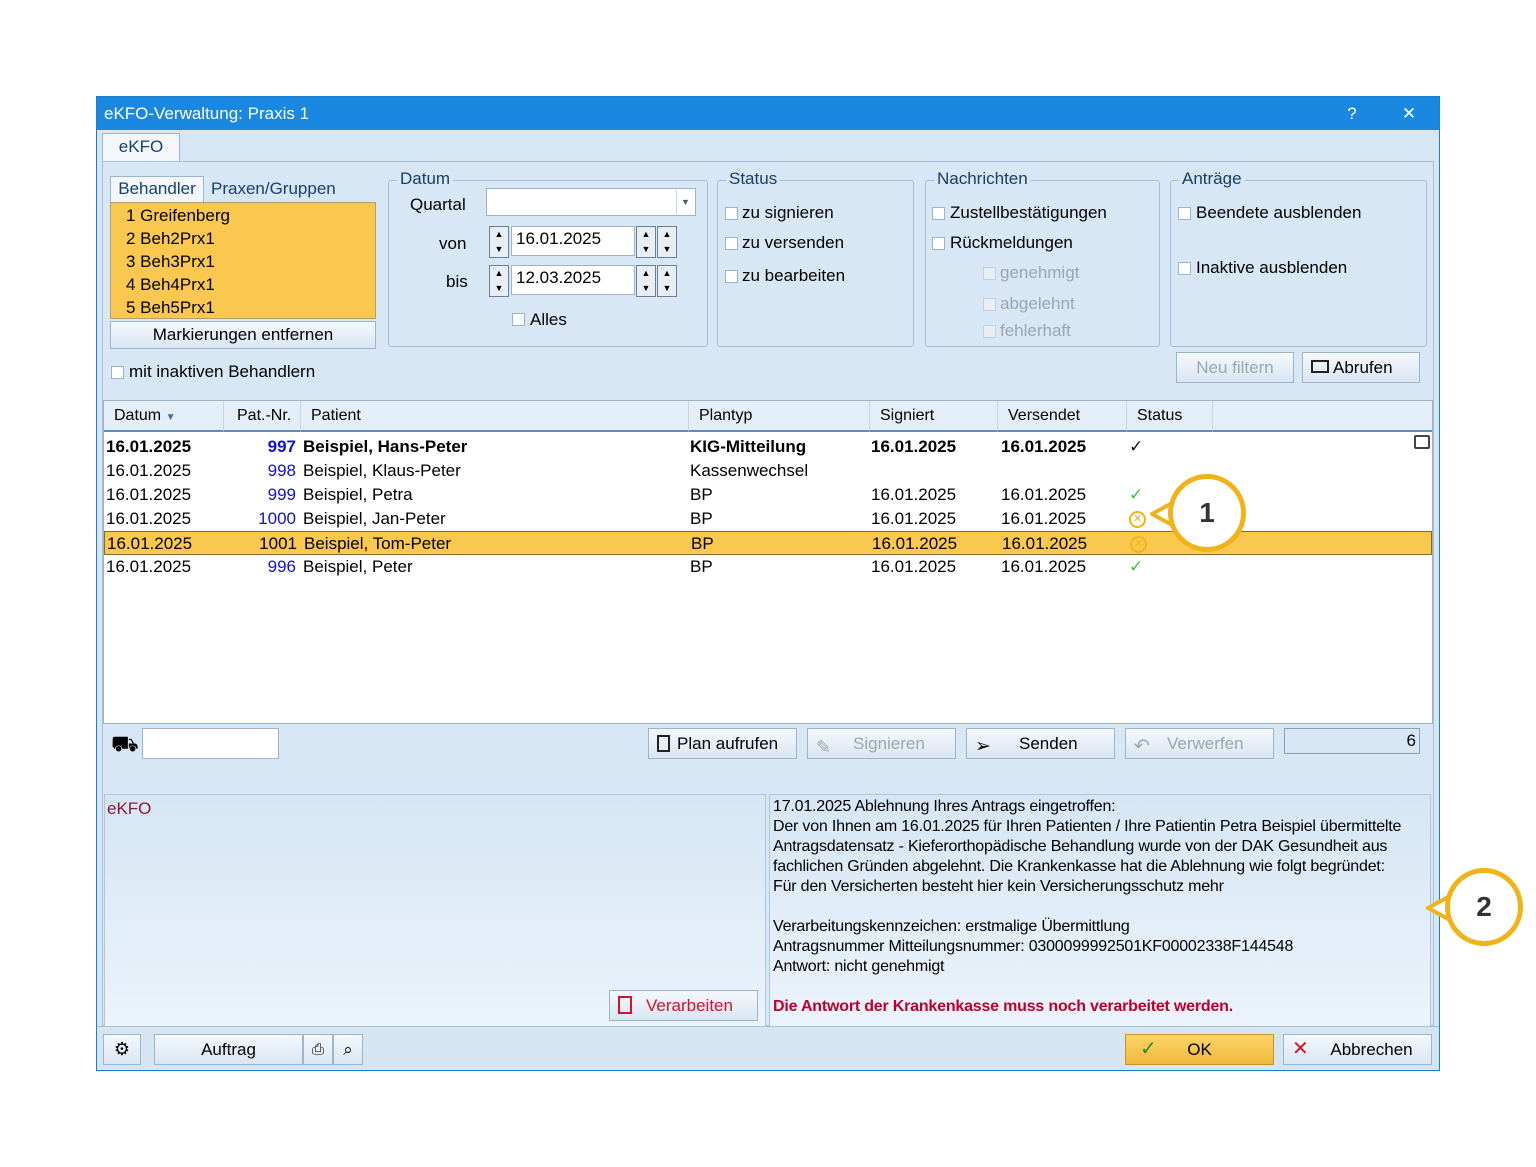  Describe the element at coordinates (1062, 416) in the screenshot. I see `col-versendet: Versendet` at that location.